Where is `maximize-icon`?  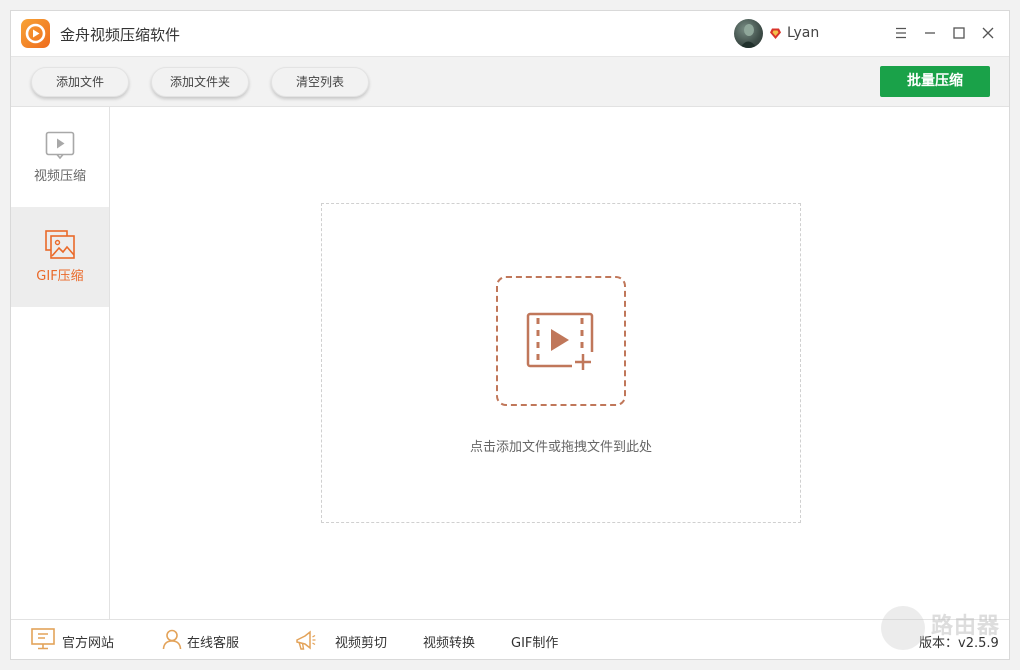
maximize-icon is located at coordinates (959, 33).